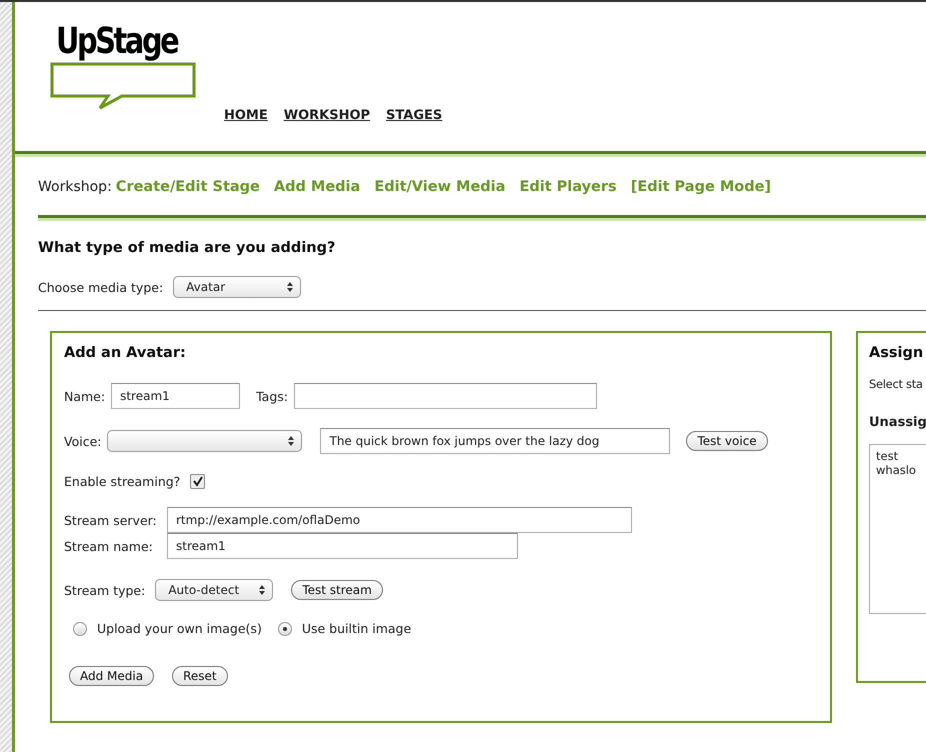 The image size is (926, 752). Describe the element at coordinates (414, 115) in the screenshot. I see `nav-link: STAGES` at that location.